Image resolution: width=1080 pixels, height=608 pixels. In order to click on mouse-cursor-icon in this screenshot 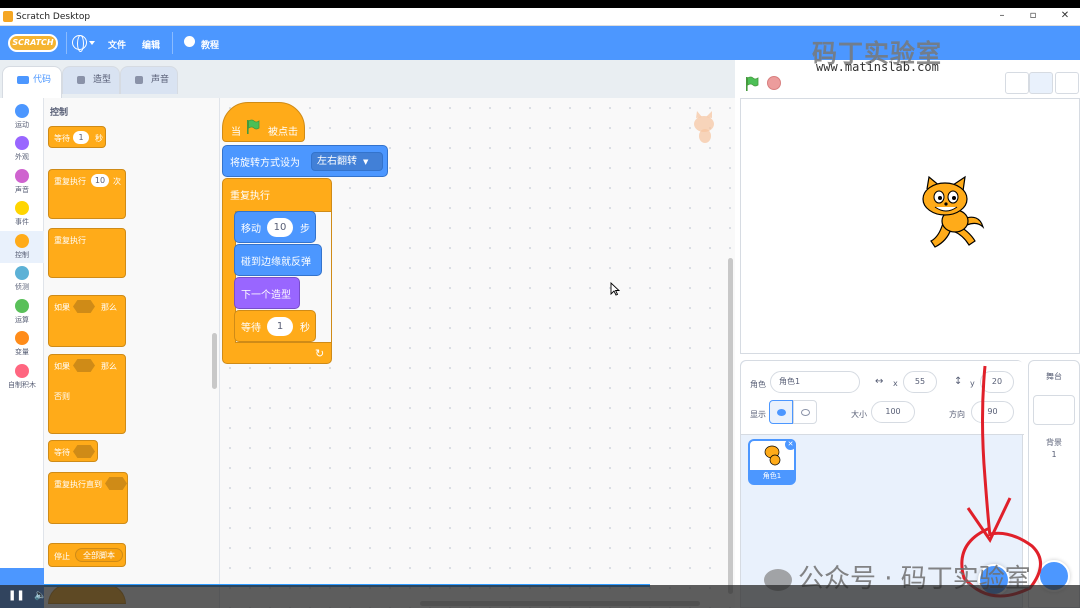, I will do `click(615, 289)`.